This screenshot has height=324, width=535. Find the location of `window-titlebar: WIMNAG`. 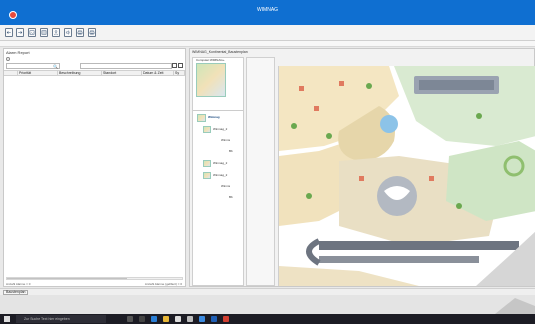

window-titlebar: WIMNAG is located at coordinates (267, 12).